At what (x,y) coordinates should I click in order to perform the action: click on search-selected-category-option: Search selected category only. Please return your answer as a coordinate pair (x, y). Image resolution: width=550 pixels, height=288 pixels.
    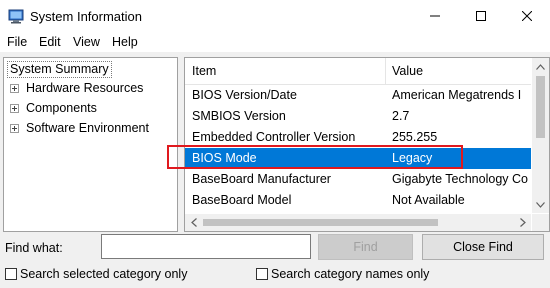
    Looking at the image, I should click on (96, 274).